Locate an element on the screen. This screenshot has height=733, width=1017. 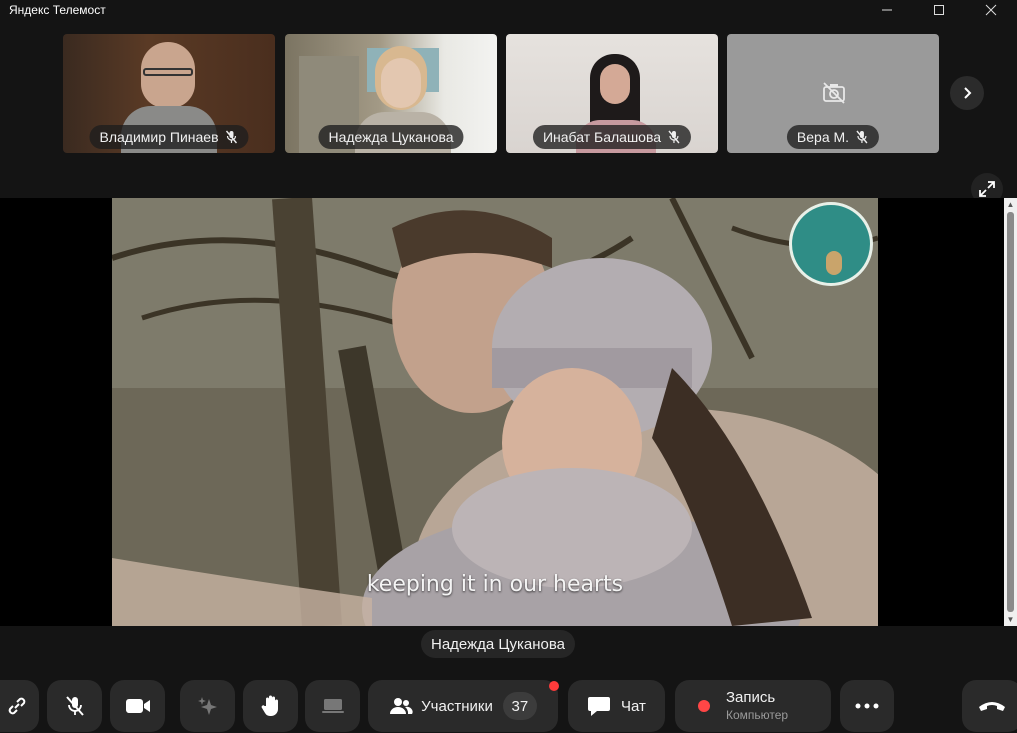
participants-button: Участники 37 is located at coordinates (463, 706).